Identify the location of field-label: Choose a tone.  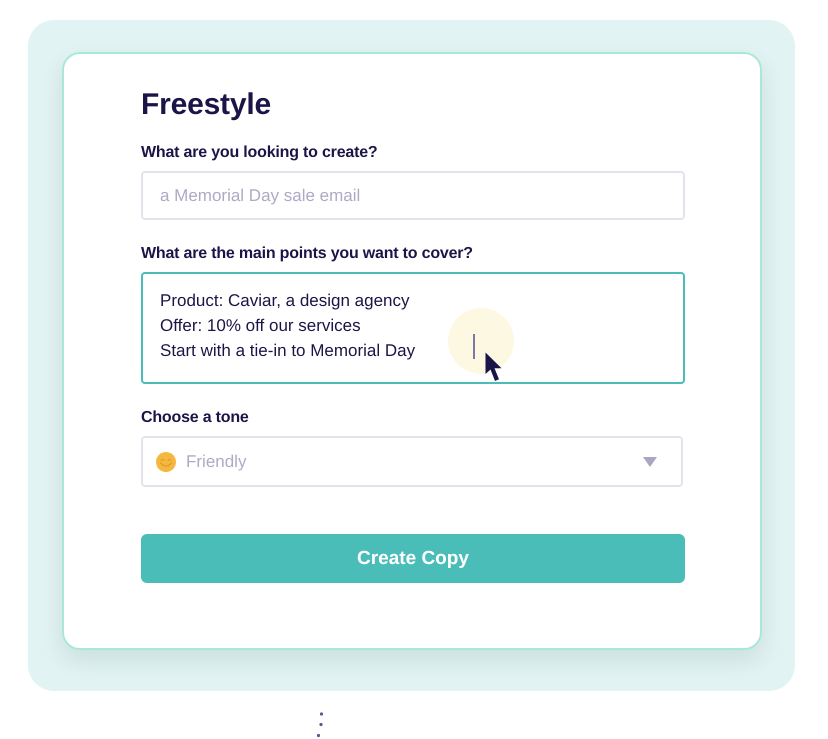
(195, 418).